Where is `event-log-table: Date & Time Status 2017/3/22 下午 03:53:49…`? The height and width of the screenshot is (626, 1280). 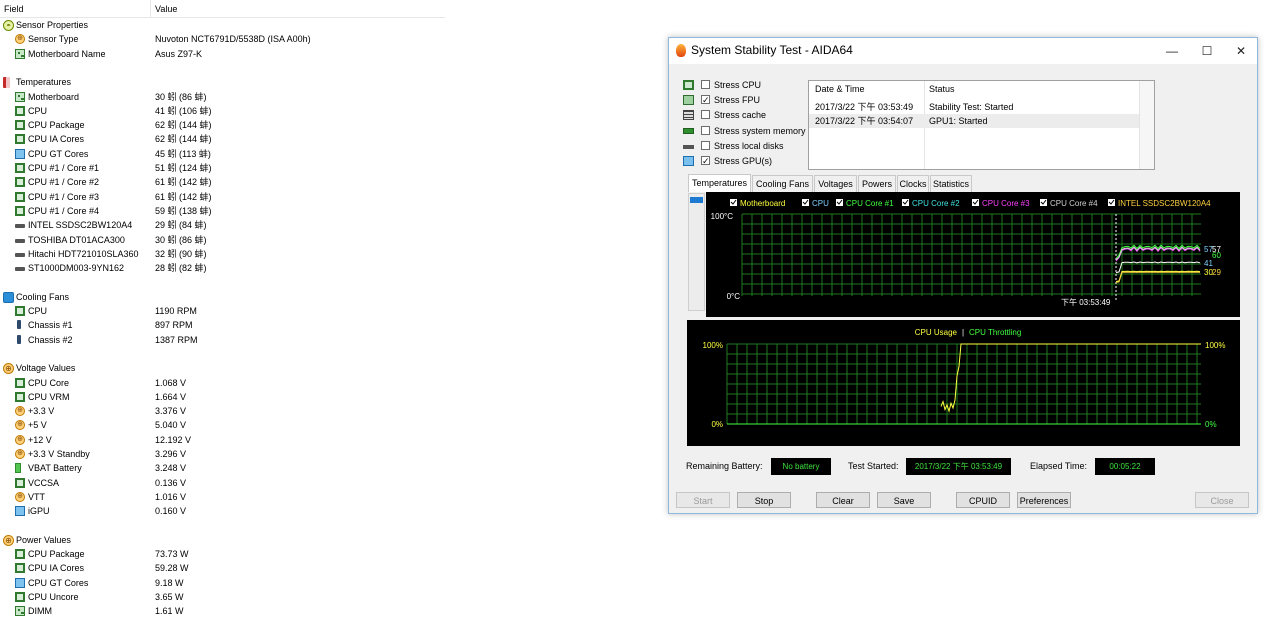 event-log-table: Date & Time Status 2017/3/22 下午 03:53:49… is located at coordinates (981, 125).